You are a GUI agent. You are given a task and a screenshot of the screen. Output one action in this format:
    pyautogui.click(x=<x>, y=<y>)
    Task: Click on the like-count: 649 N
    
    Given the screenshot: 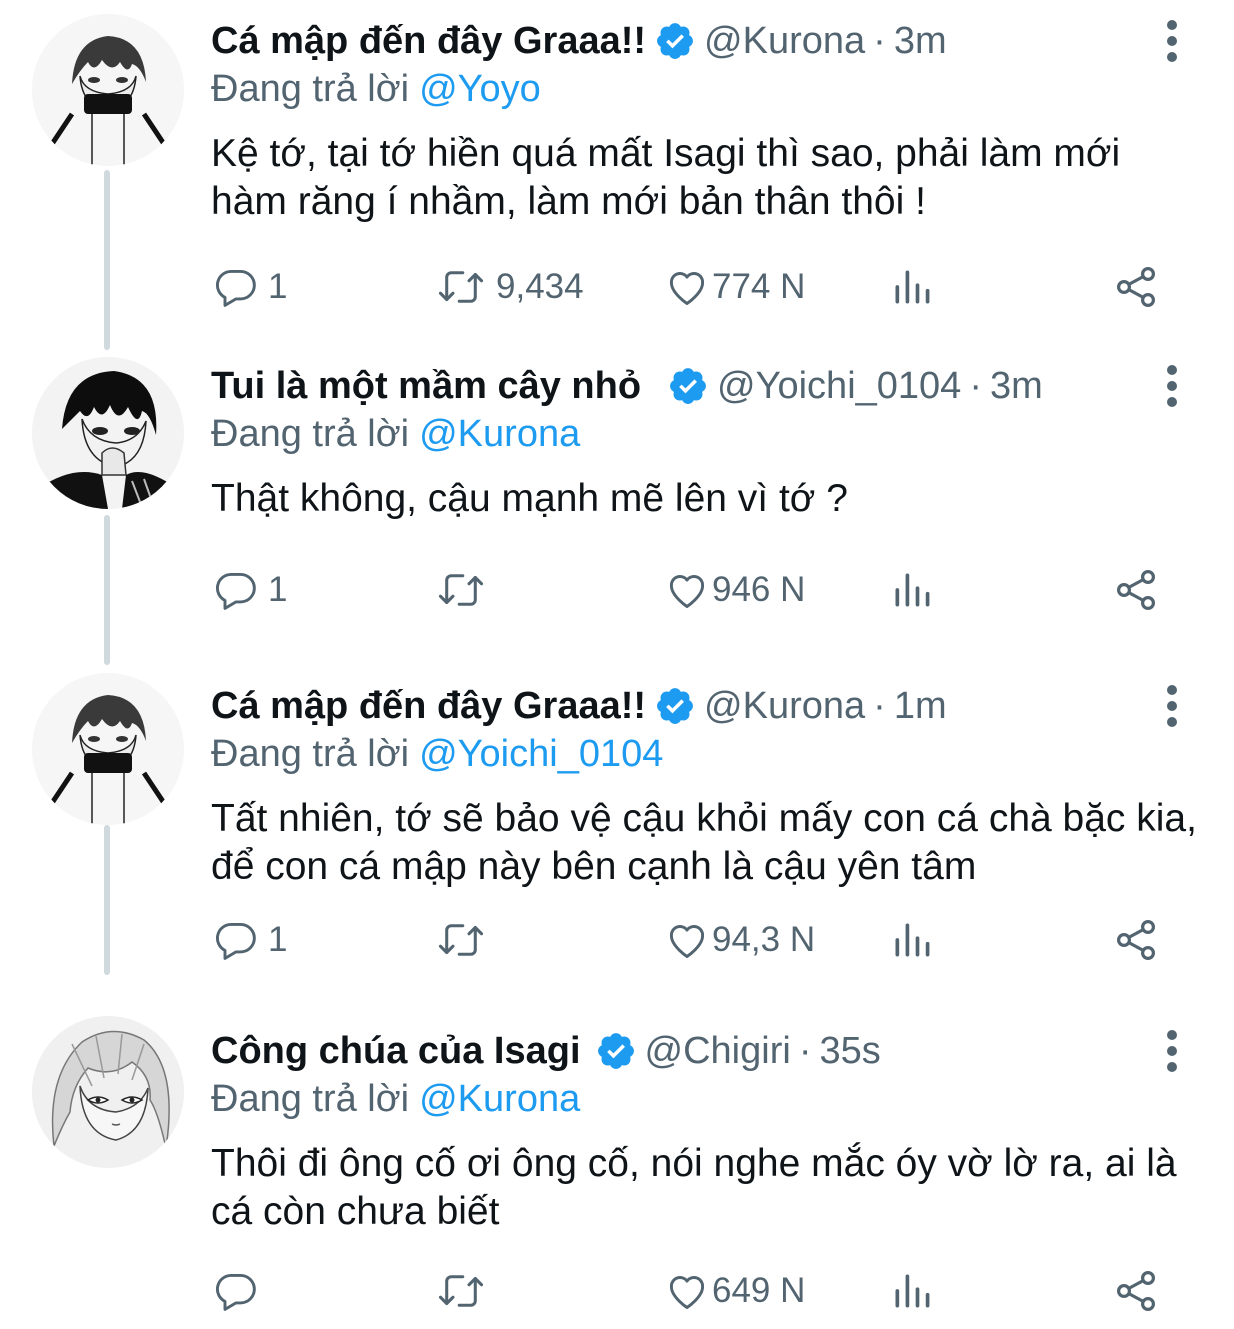 What is the action you would take?
    pyautogui.click(x=759, y=1290)
    